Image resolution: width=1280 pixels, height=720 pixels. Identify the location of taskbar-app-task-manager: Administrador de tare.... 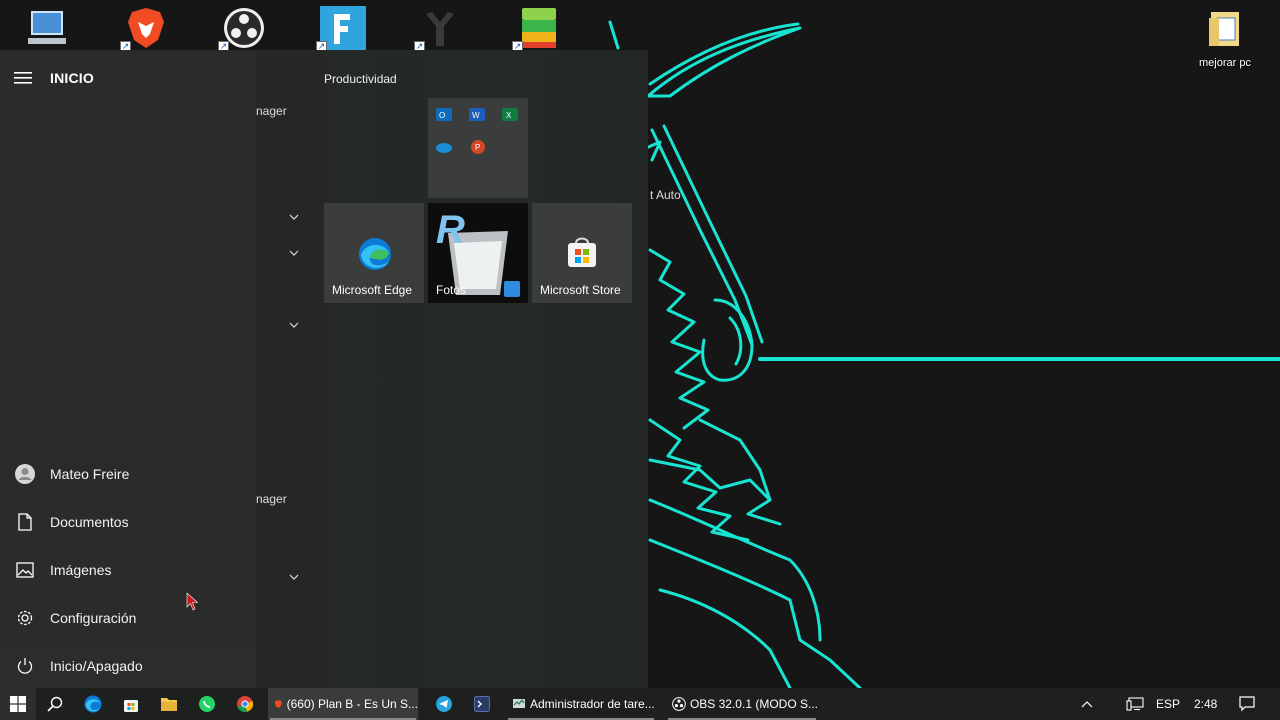
(581, 704).